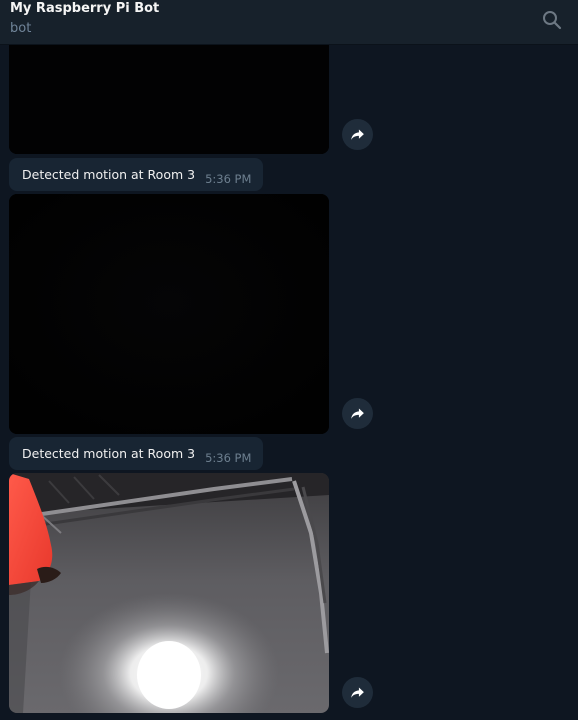 The width and height of the screenshot is (578, 720). Describe the element at coordinates (21, 28) in the screenshot. I see `chat-subtitle: bot` at that location.